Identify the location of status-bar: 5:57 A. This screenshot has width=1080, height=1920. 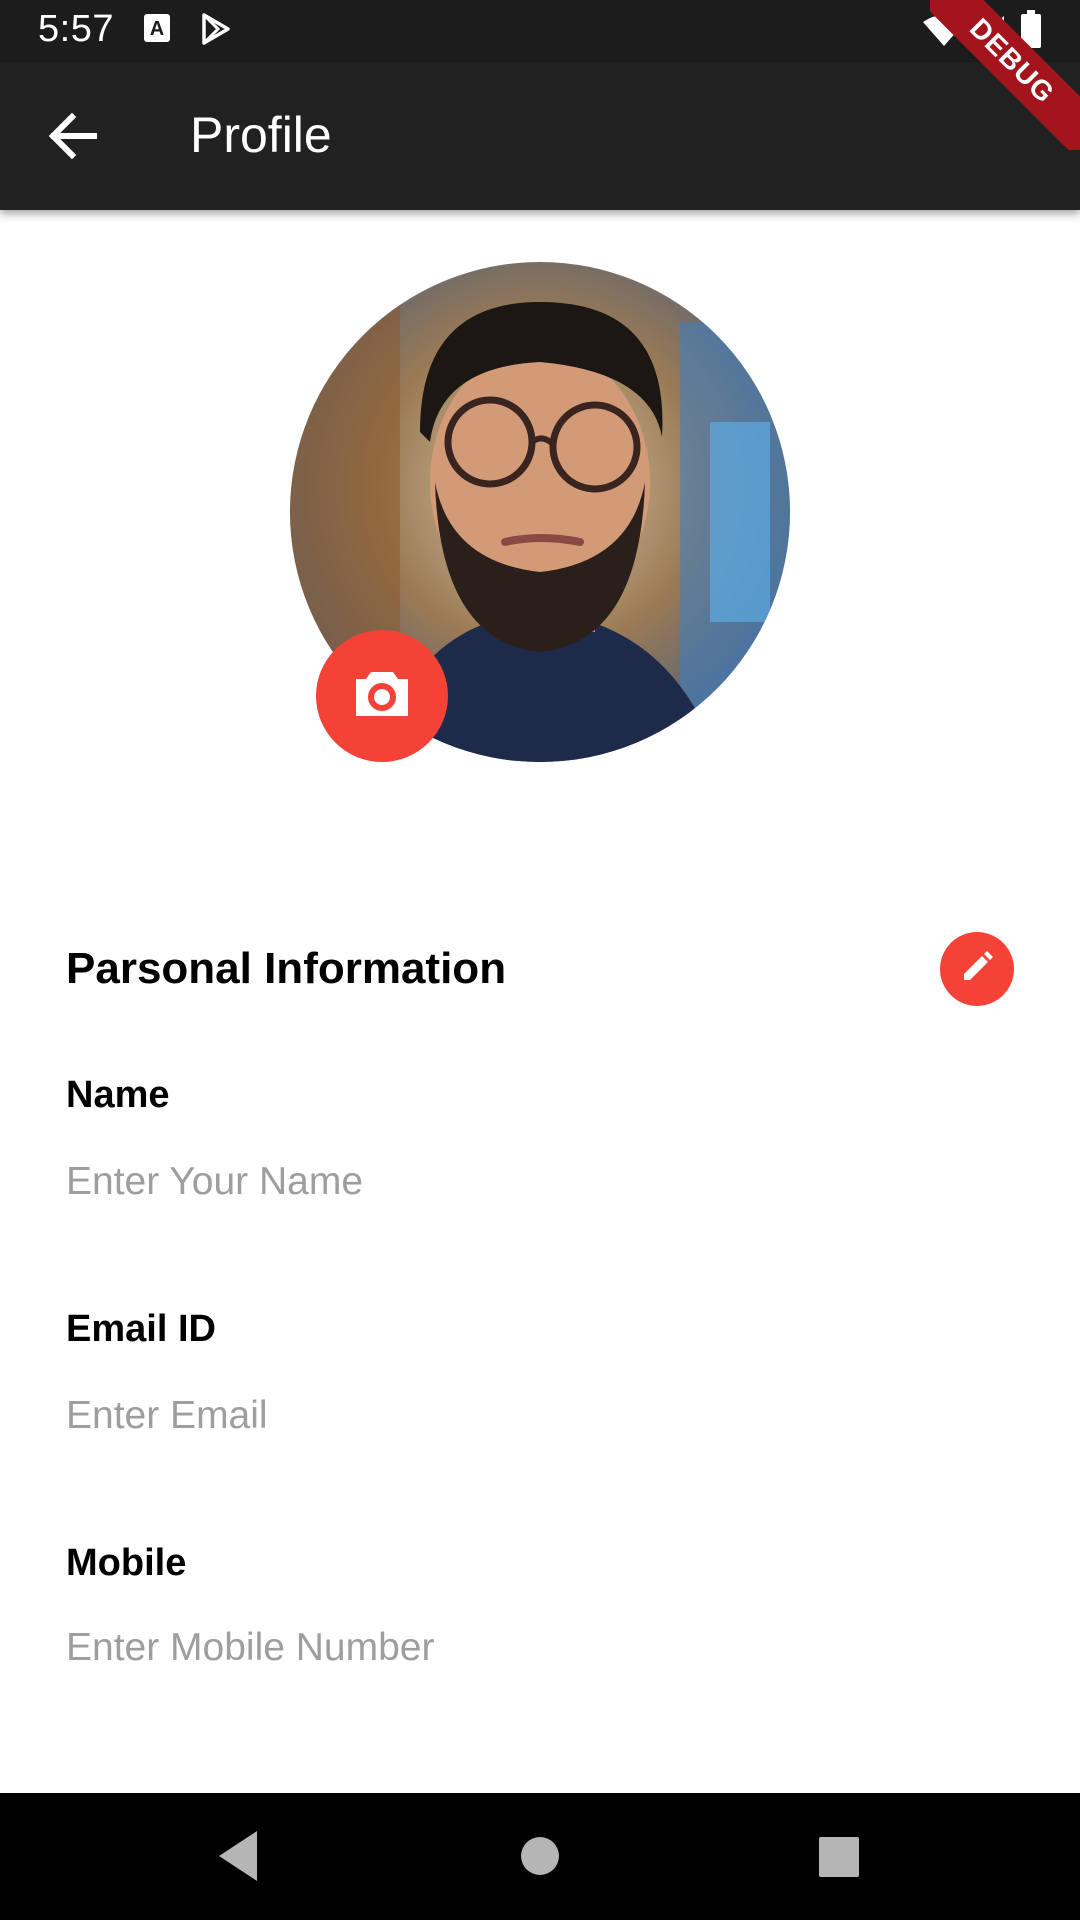
(540, 31).